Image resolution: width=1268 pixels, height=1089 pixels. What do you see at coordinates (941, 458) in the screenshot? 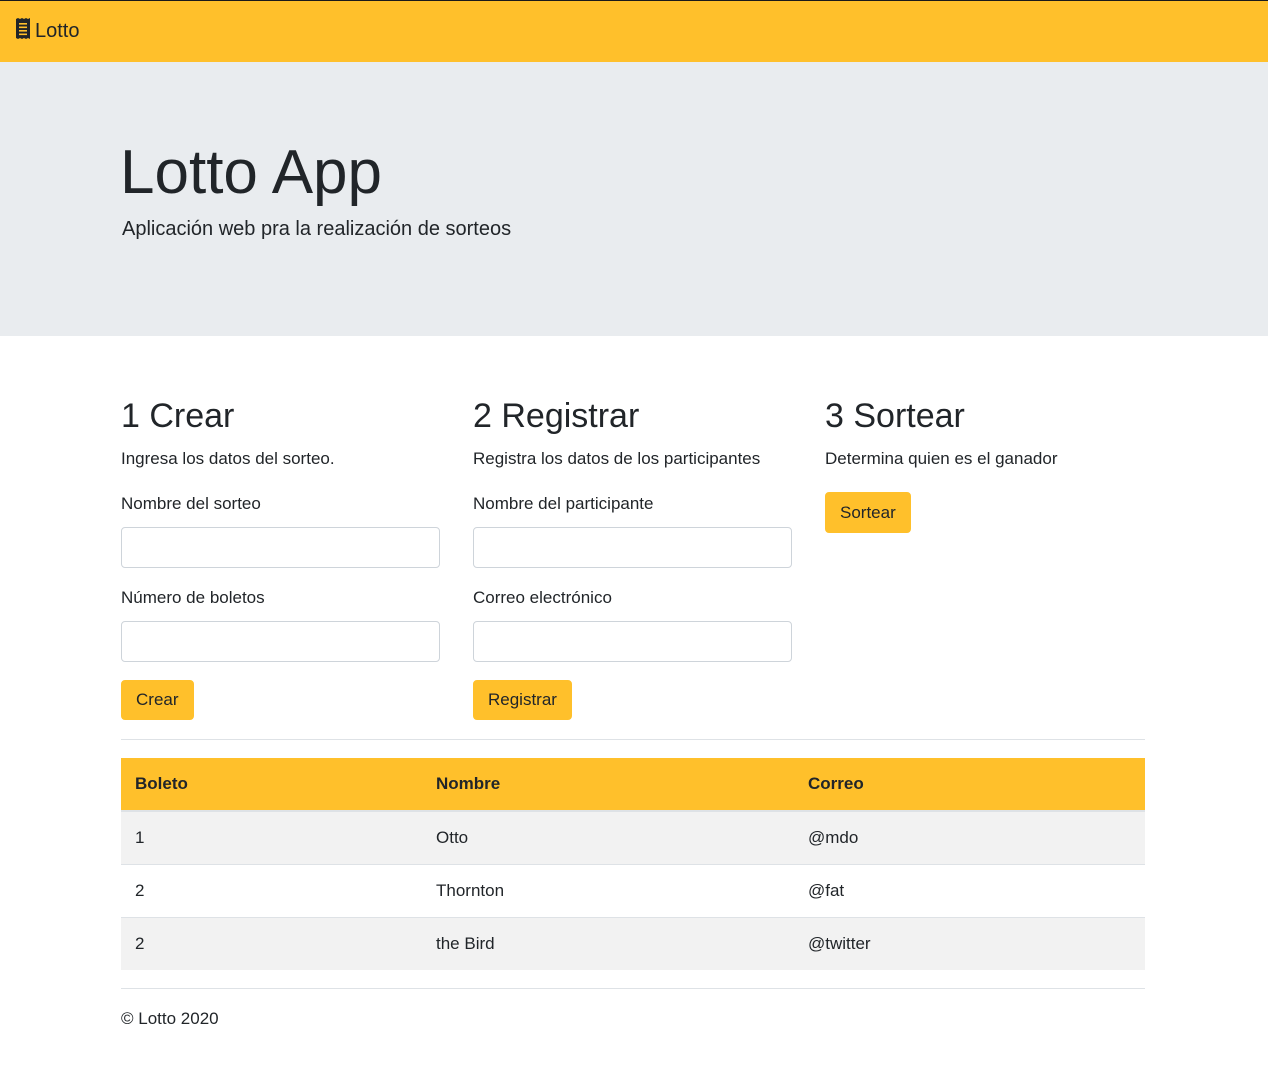
I see `draw-description: Determina quien es el ganador` at bounding box center [941, 458].